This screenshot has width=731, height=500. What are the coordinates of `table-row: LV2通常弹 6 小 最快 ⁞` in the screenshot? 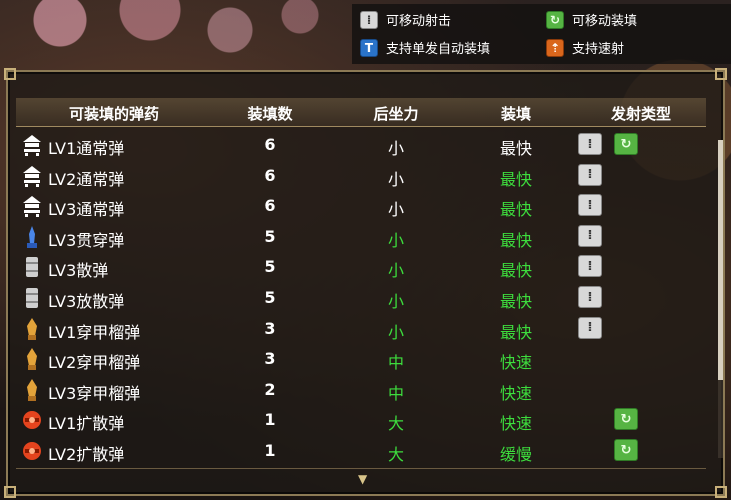 It's located at (361, 176).